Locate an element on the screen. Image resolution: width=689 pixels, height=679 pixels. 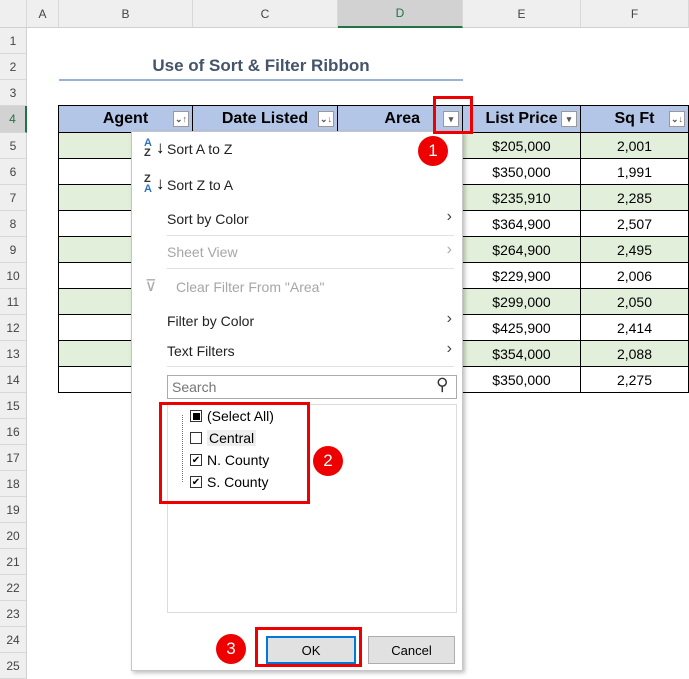
column-header-B: B is located at coordinates (126, 14).